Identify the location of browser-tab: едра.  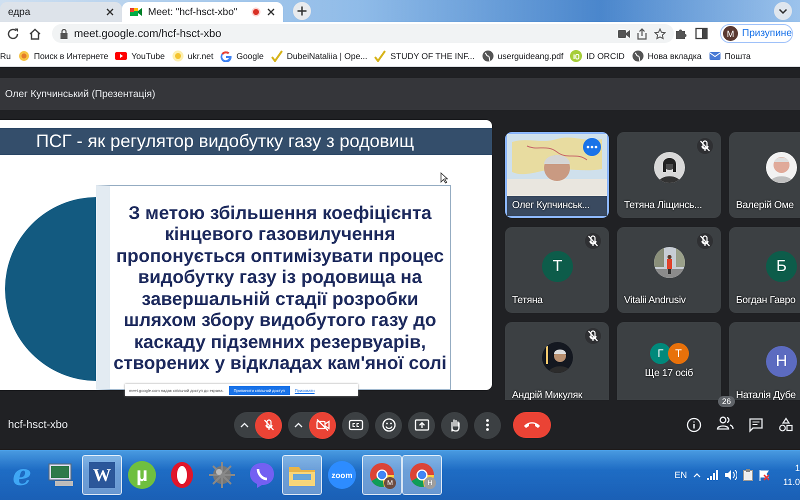
(61, 12).